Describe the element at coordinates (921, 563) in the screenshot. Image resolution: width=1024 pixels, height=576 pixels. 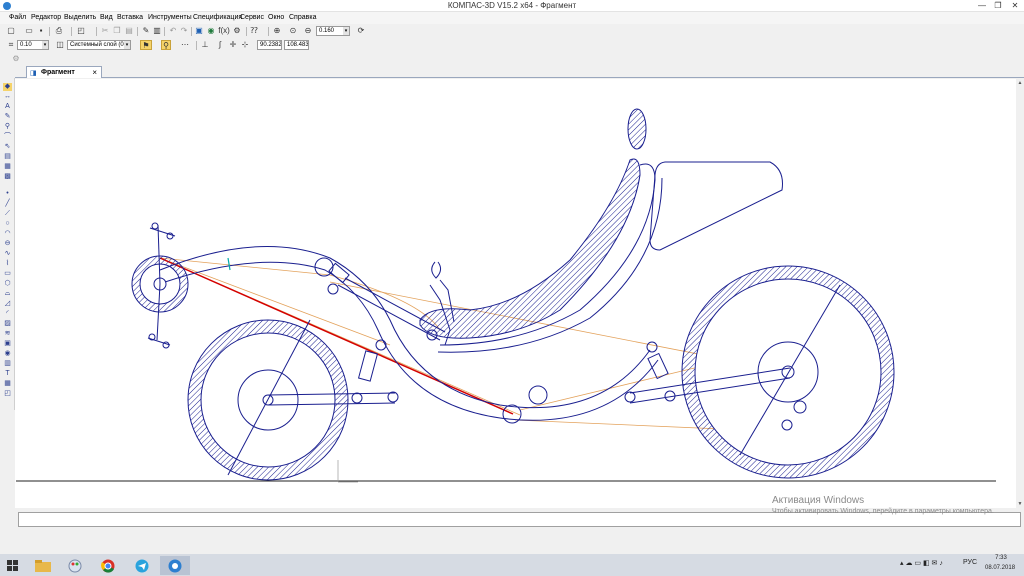
I see `tray-icons: ▴ ☁ ▭ ◧ ✉ ♪` at that location.